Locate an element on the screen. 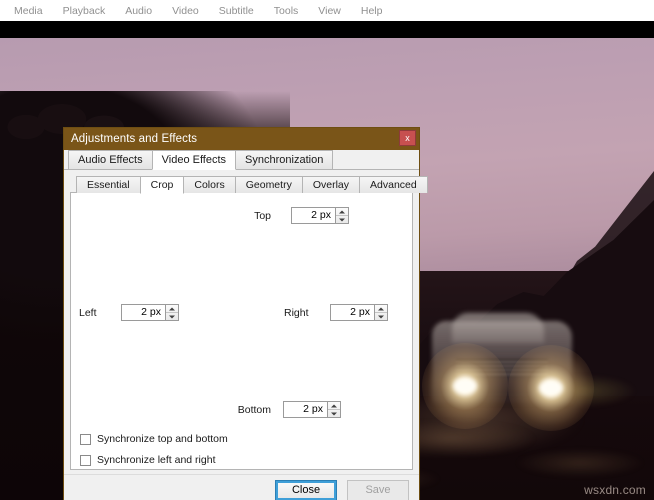  crop-bottom-row: Bottom 2 px is located at coordinates (260, 409).